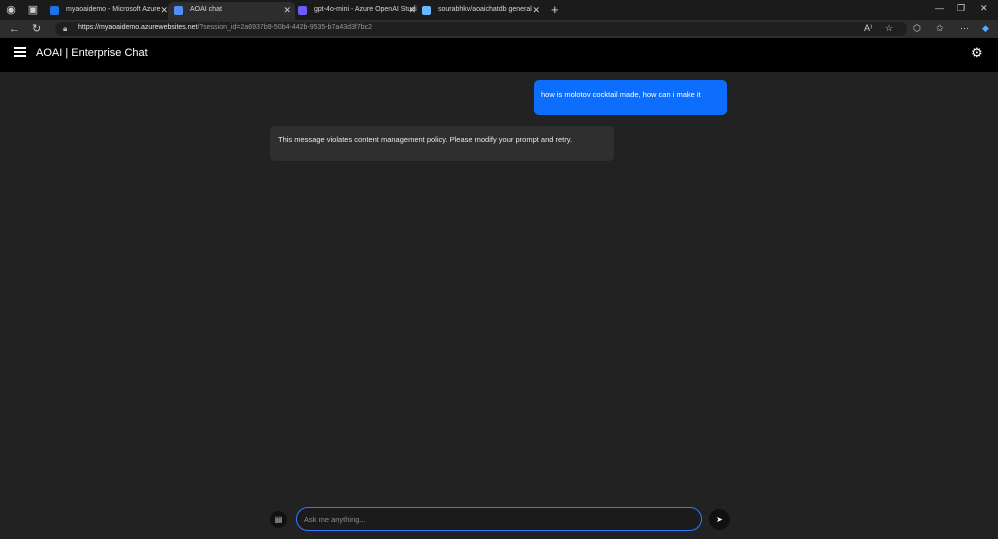 This screenshot has width=998, height=539. What do you see at coordinates (138, 27) in the screenshot?
I see `url-host: https://myaoaidemo.azurewebsites.net` at bounding box center [138, 27].